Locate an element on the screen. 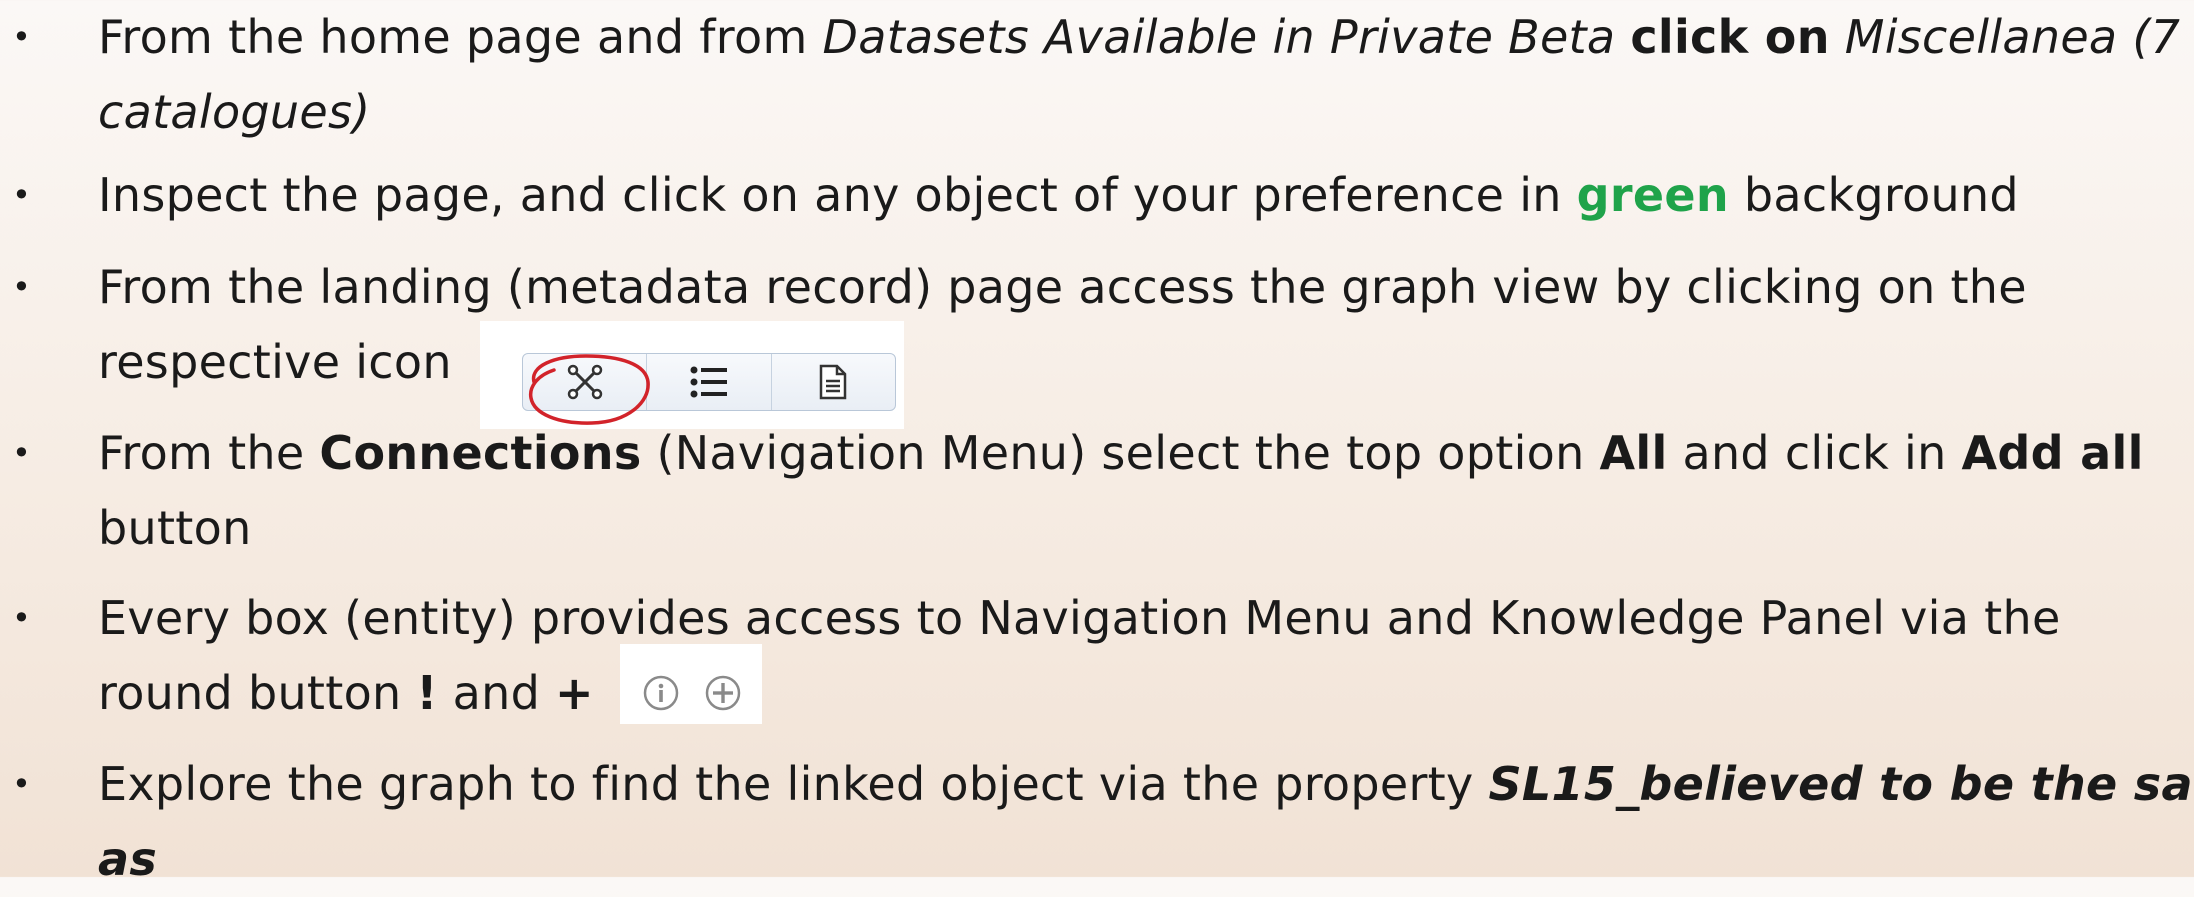 Image resolution: width=2194 pixels, height=897 pixels. bullet-6-line-2: as is located at coordinates (128, 859).